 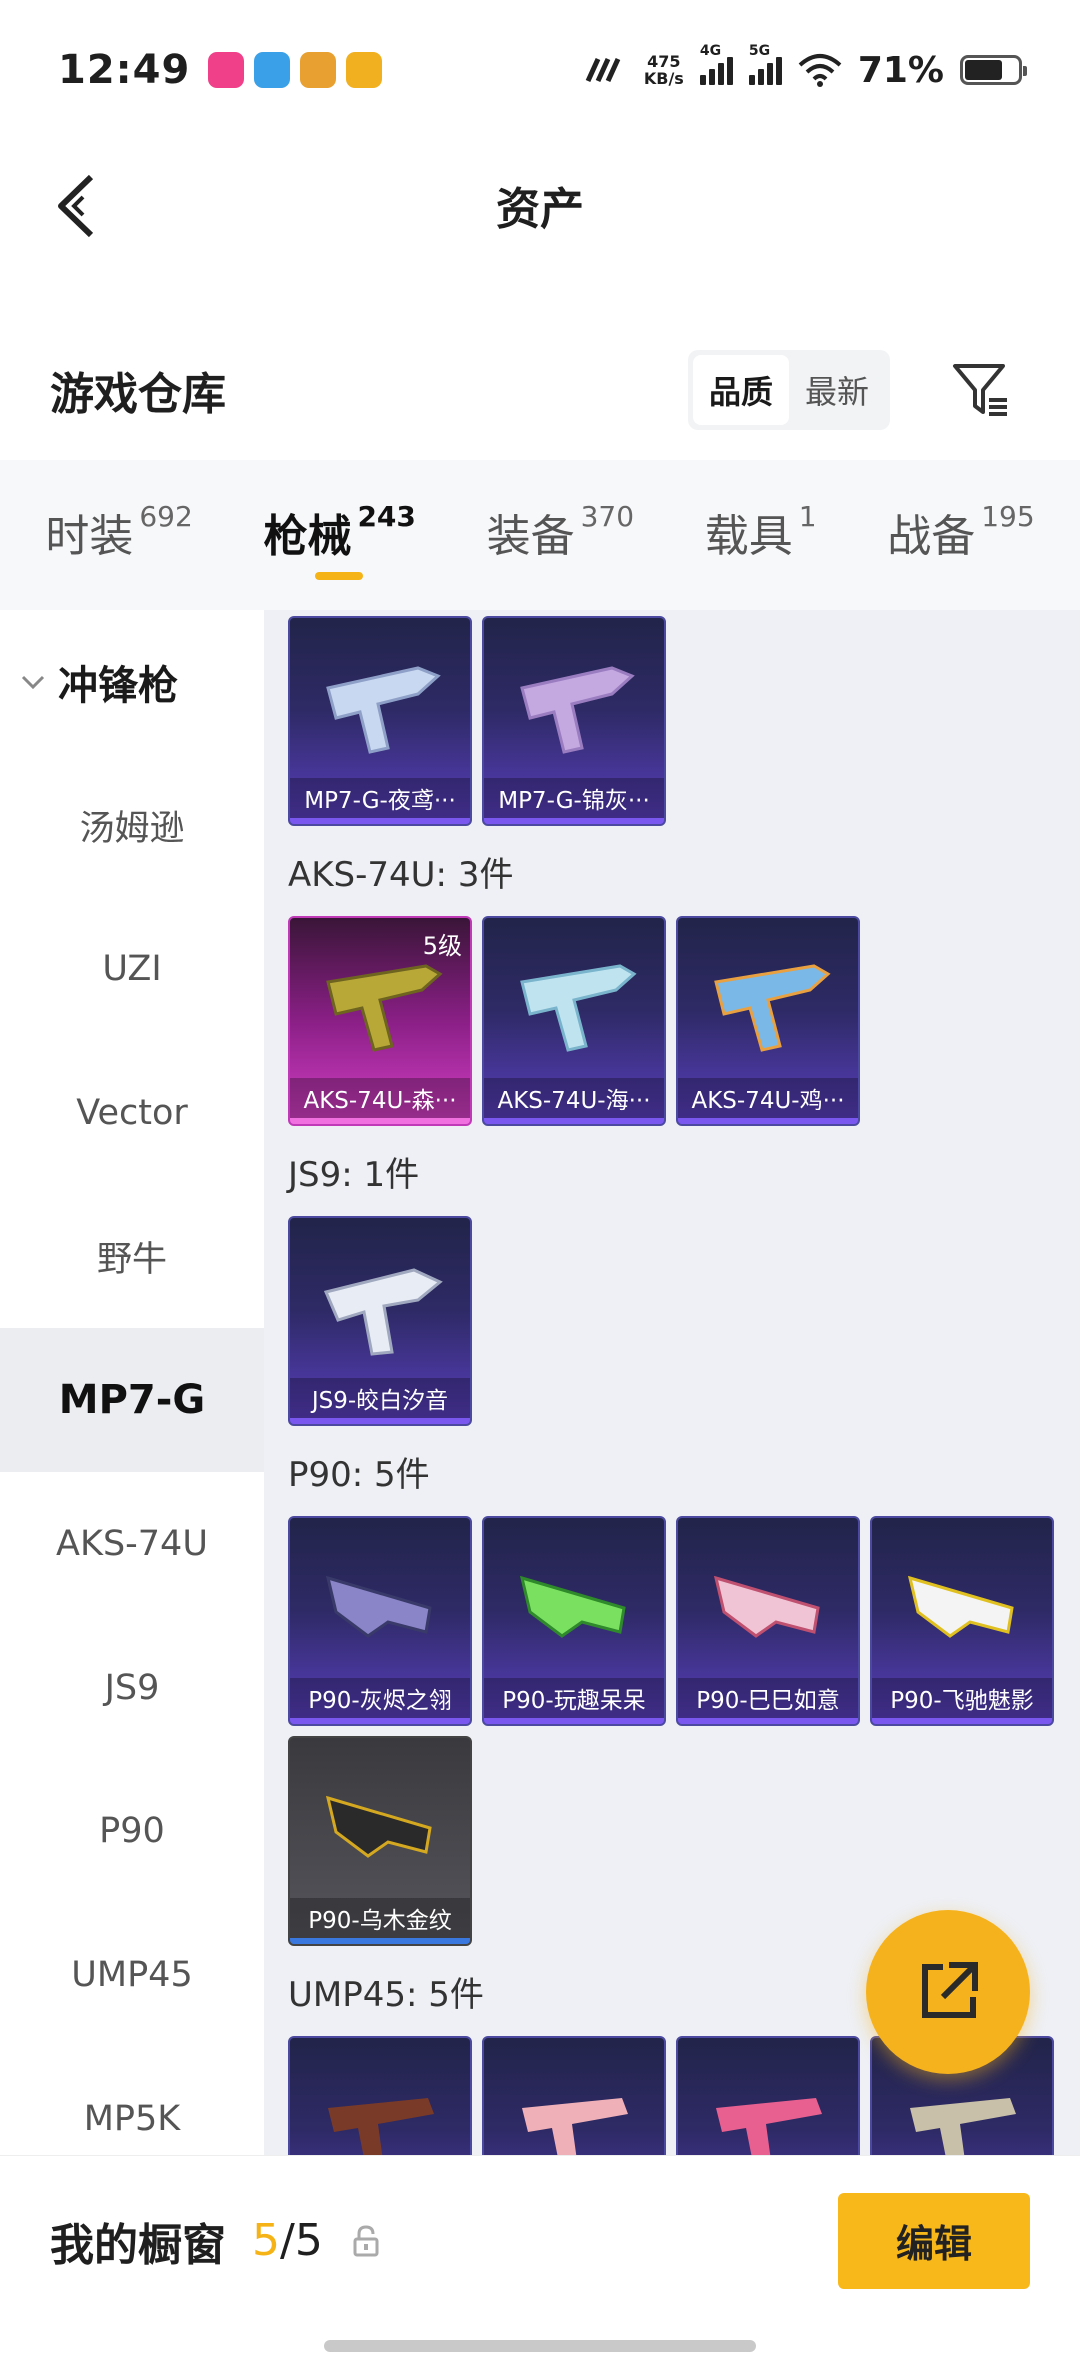 I want to click on weapon-card: MP7-G-锦灰···, so click(x=574, y=721).